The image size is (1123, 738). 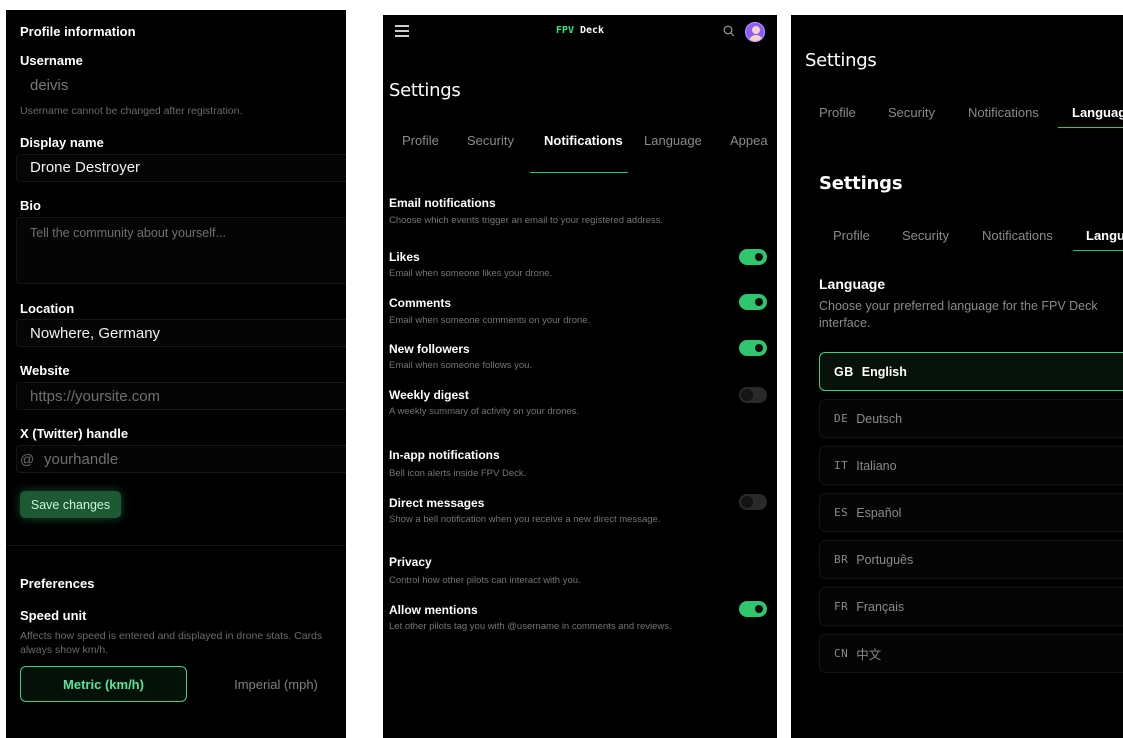 What do you see at coordinates (841, 653) in the screenshot?
I see `flag-code: CN` at bounding box center [841, 653].